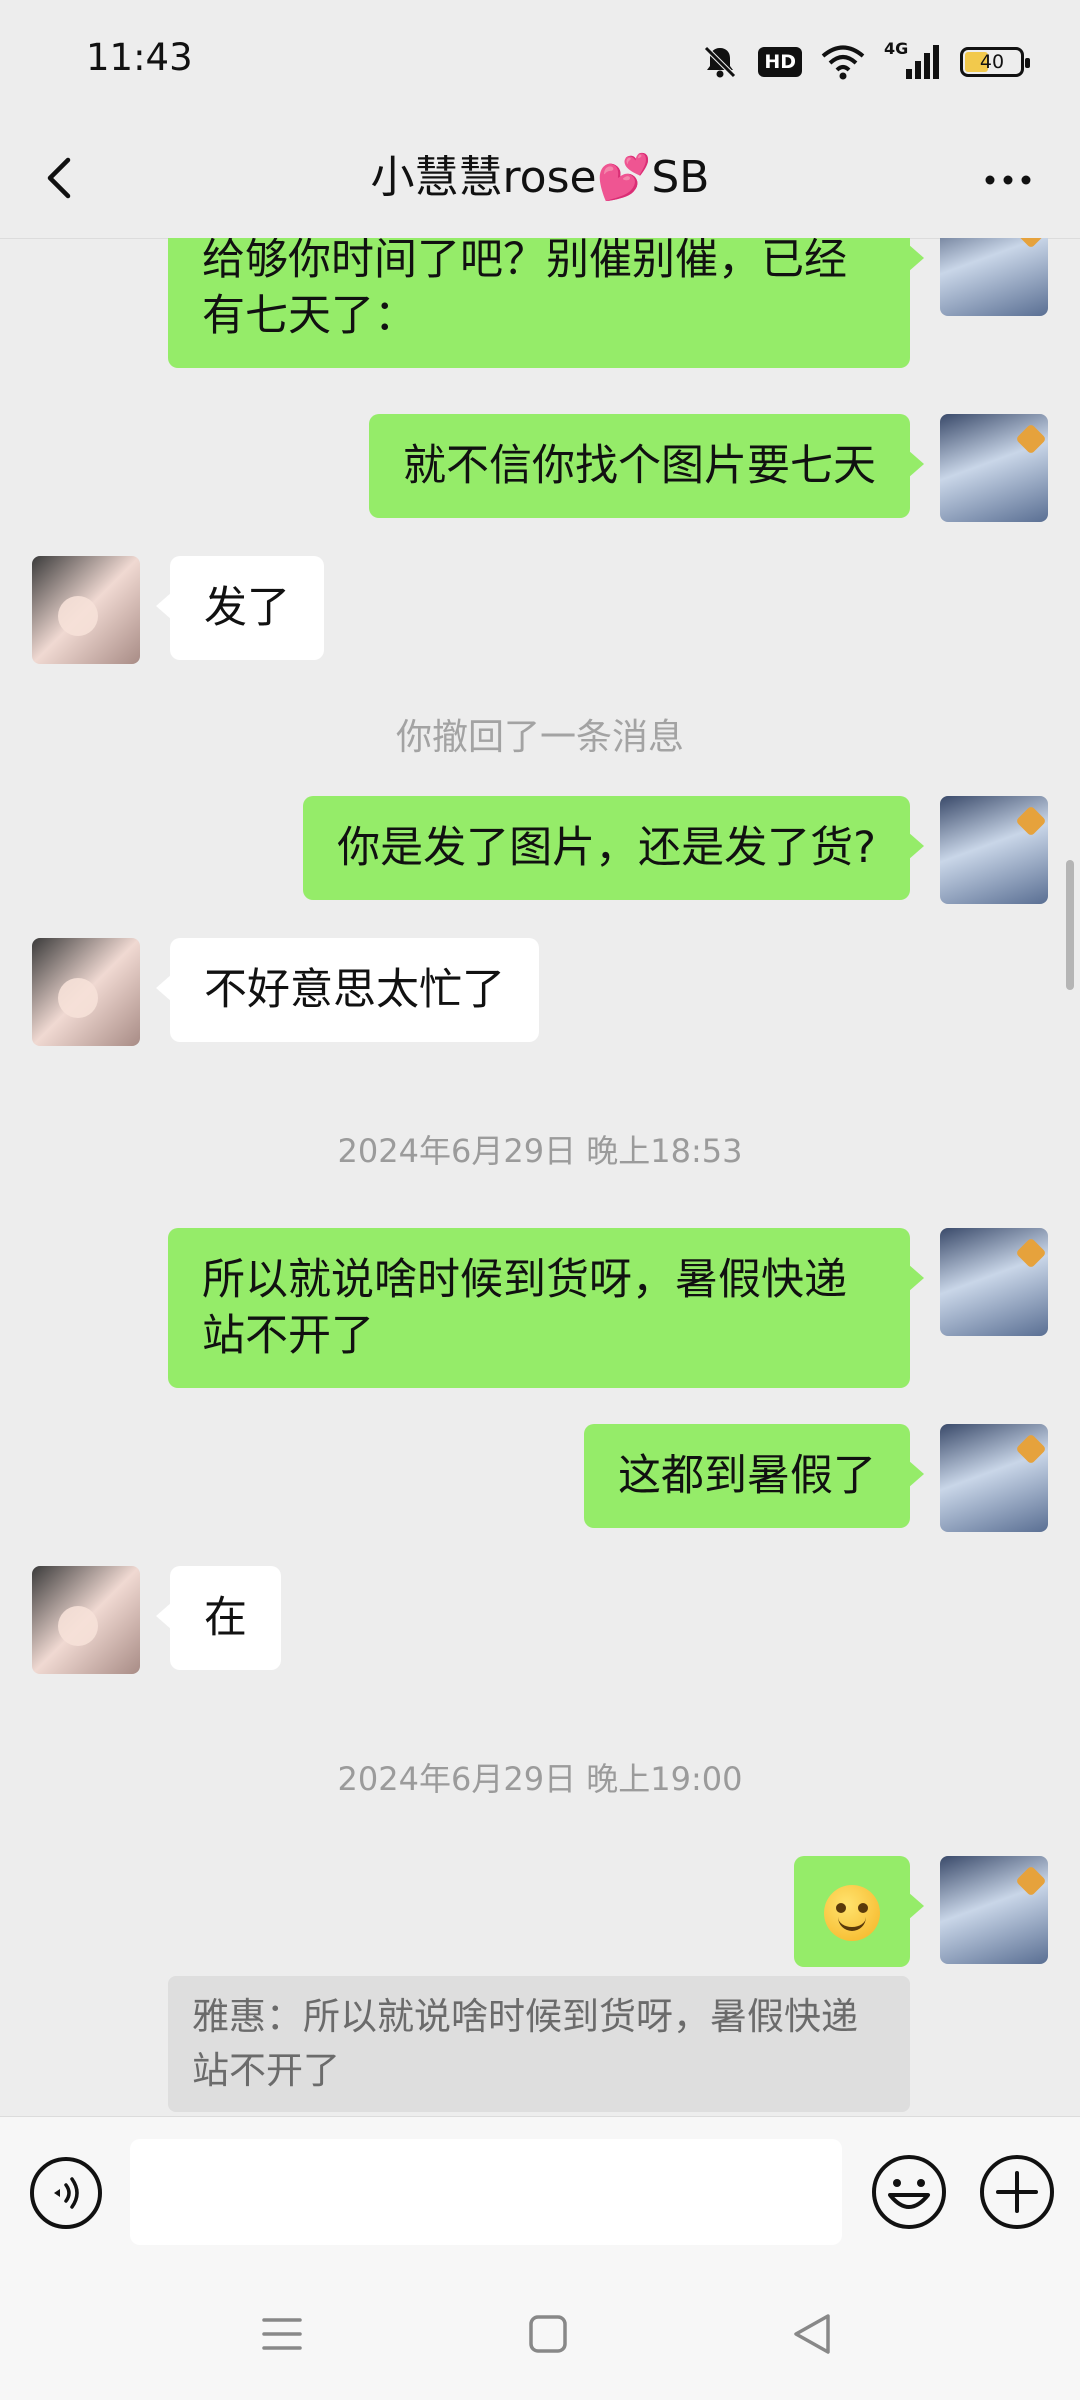 The height and width of the screenshot is (2400, 1080). What do you see at coordinates (613, 848) in the screenshot?
I see `message-bubble-sent: 你是发了图片，还是发了货?` at bounding box center [613, 848].